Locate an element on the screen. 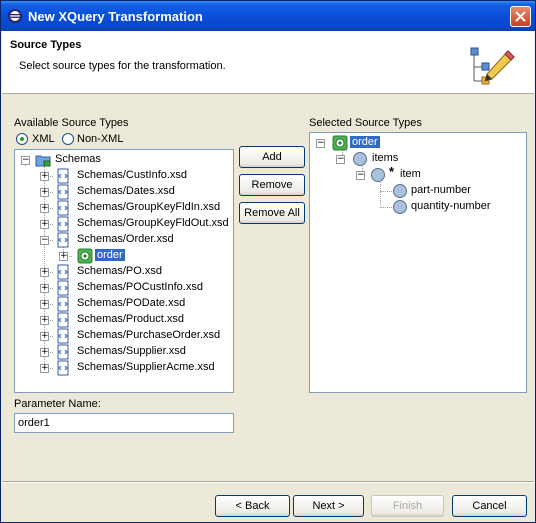  tree-node-label: Schemas/SupplierAcme.xsd is located at coordinates (146, 367).